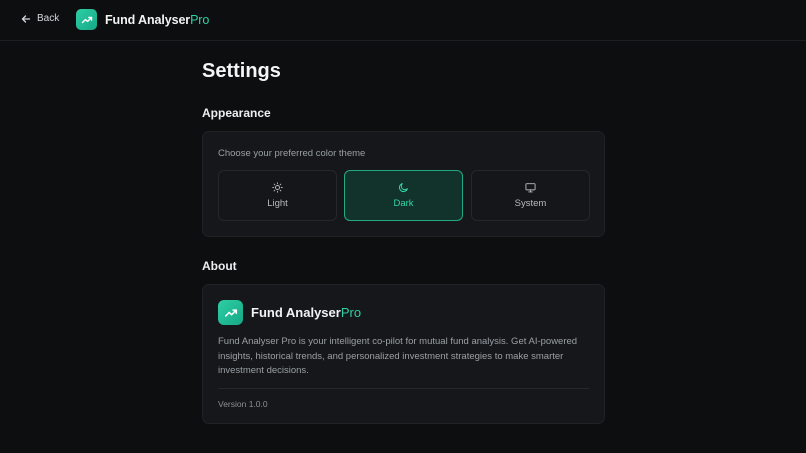 The height and width of the screenshot is (453, 806). What do you see at coordinates (530, 195) in the screenshot?
I see `theme-option-system: System` at bounding box center [530, 195].